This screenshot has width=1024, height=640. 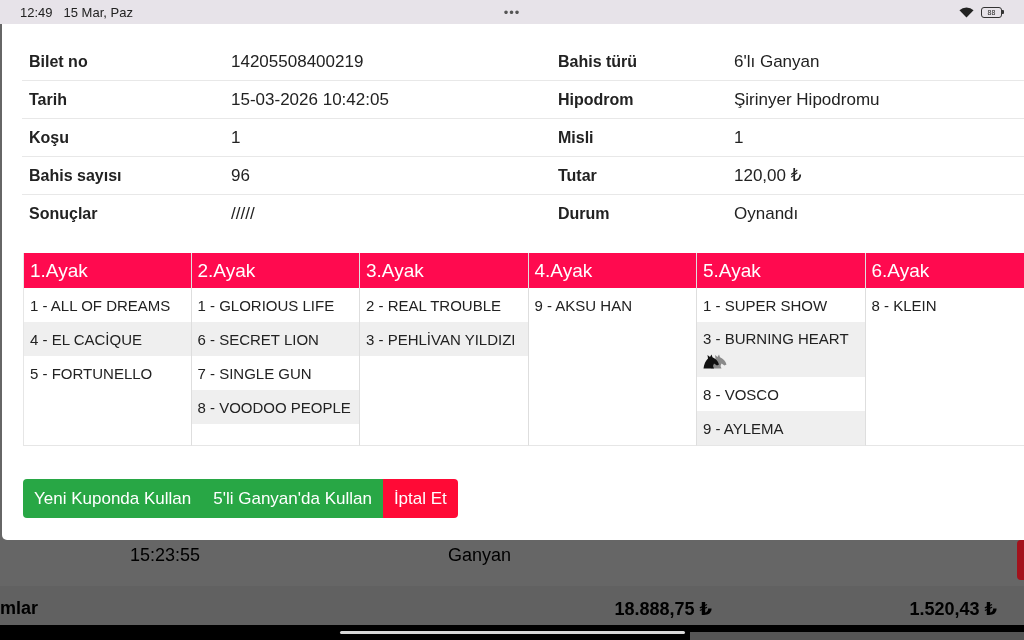 I want to click on time-cell-text: 15:23:55, so click(x=166, y=555).